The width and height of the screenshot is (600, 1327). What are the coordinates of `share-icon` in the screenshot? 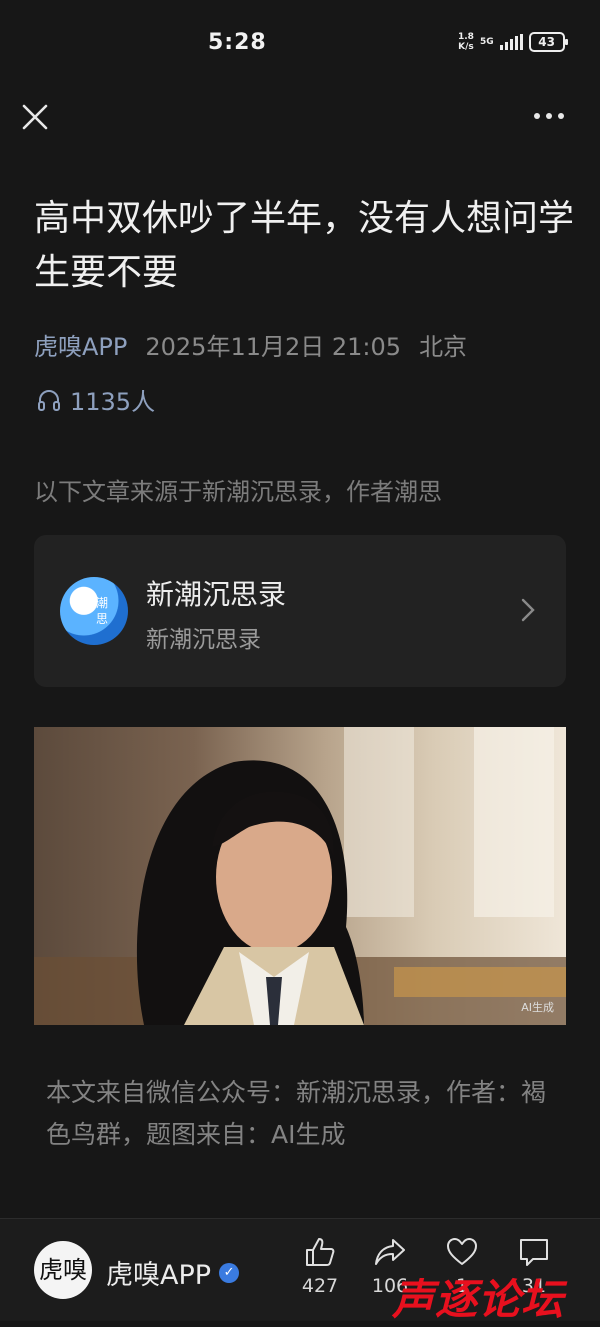 It's located at (390, 1252).